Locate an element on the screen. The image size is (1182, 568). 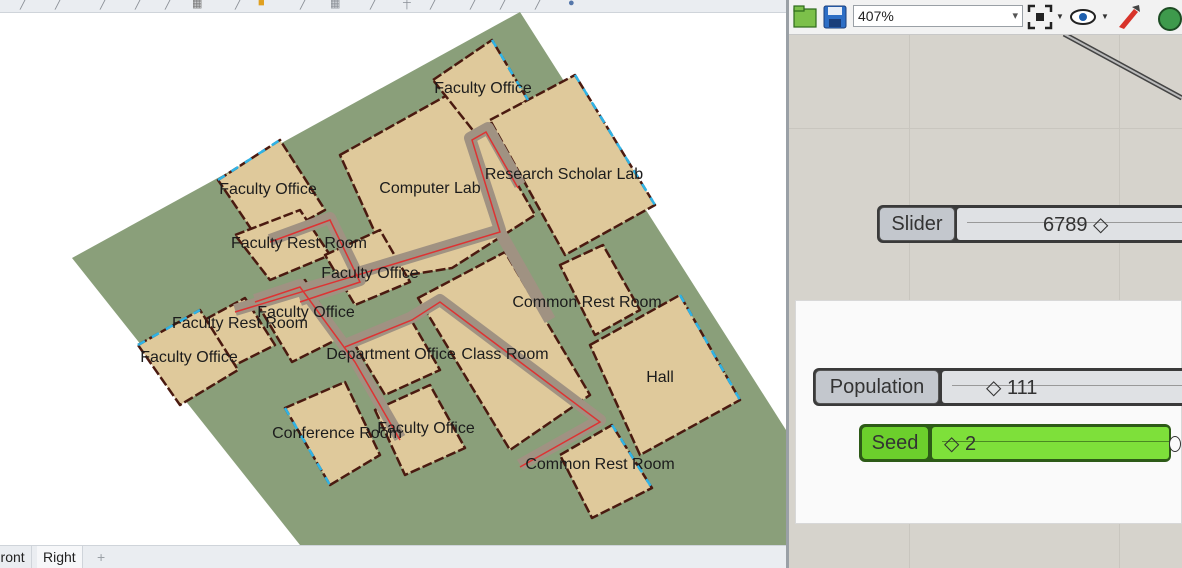
population-track: ◇ 111 is located at coordinates (1062, 387).